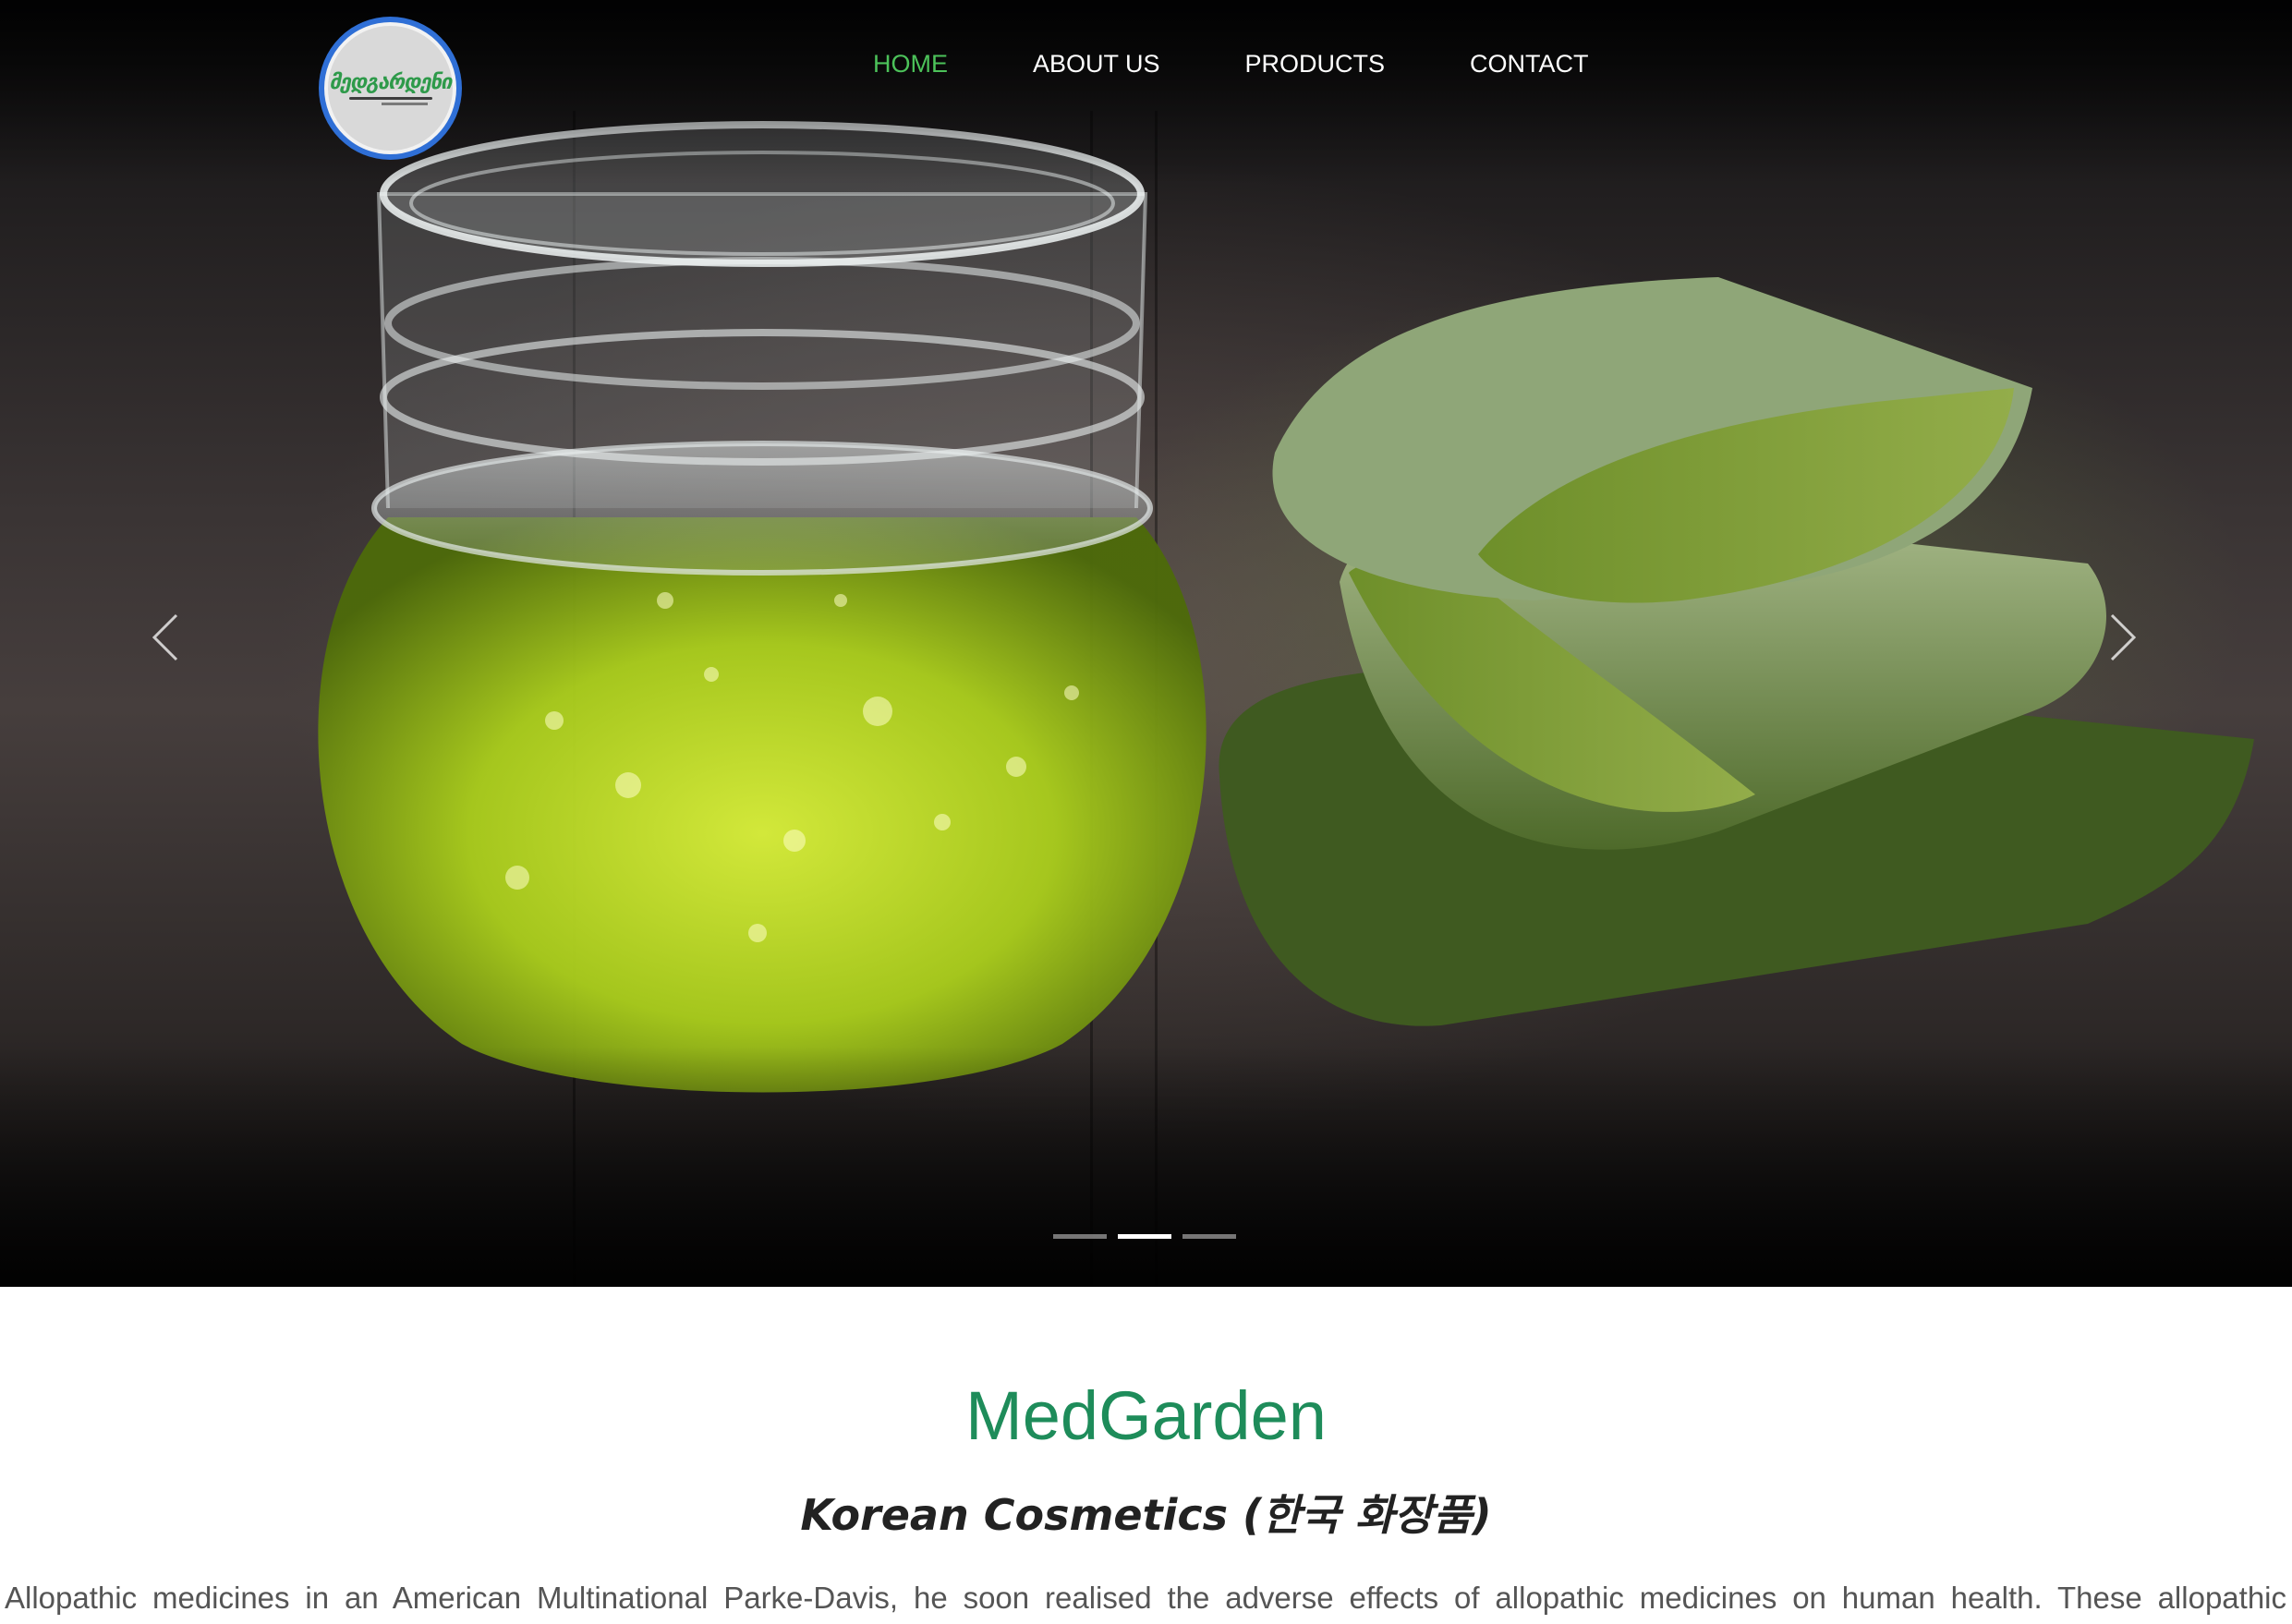  What do you see at coordinates (1146, 1167) in the screenshot?
I see `bottom-overlay` at bounding box center [1146, 1167].